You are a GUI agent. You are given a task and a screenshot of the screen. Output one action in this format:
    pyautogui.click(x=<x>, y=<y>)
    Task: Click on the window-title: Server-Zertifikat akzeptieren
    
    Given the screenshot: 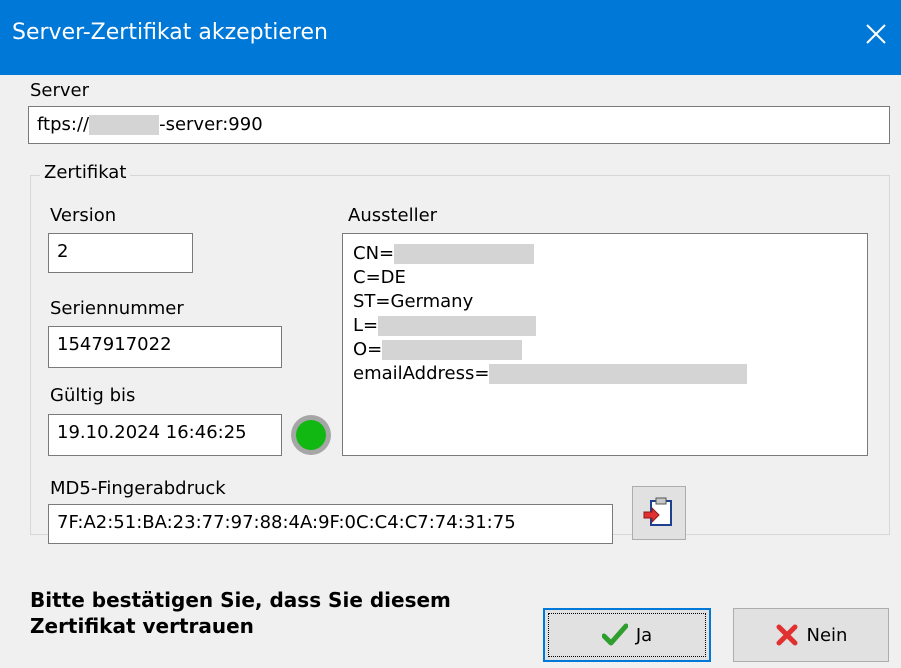 What is the action you would take?
    pyautogui.click(x=170, y=32)
    